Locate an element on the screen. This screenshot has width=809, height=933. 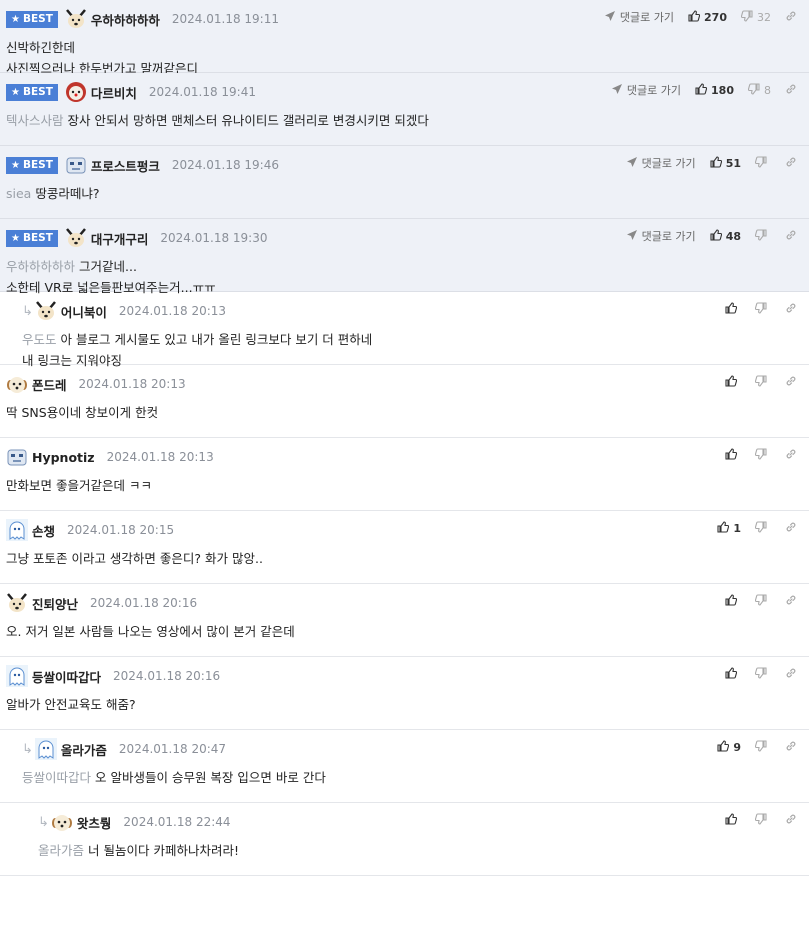
upvote-button: 1 is located at coordinates (729, 528).